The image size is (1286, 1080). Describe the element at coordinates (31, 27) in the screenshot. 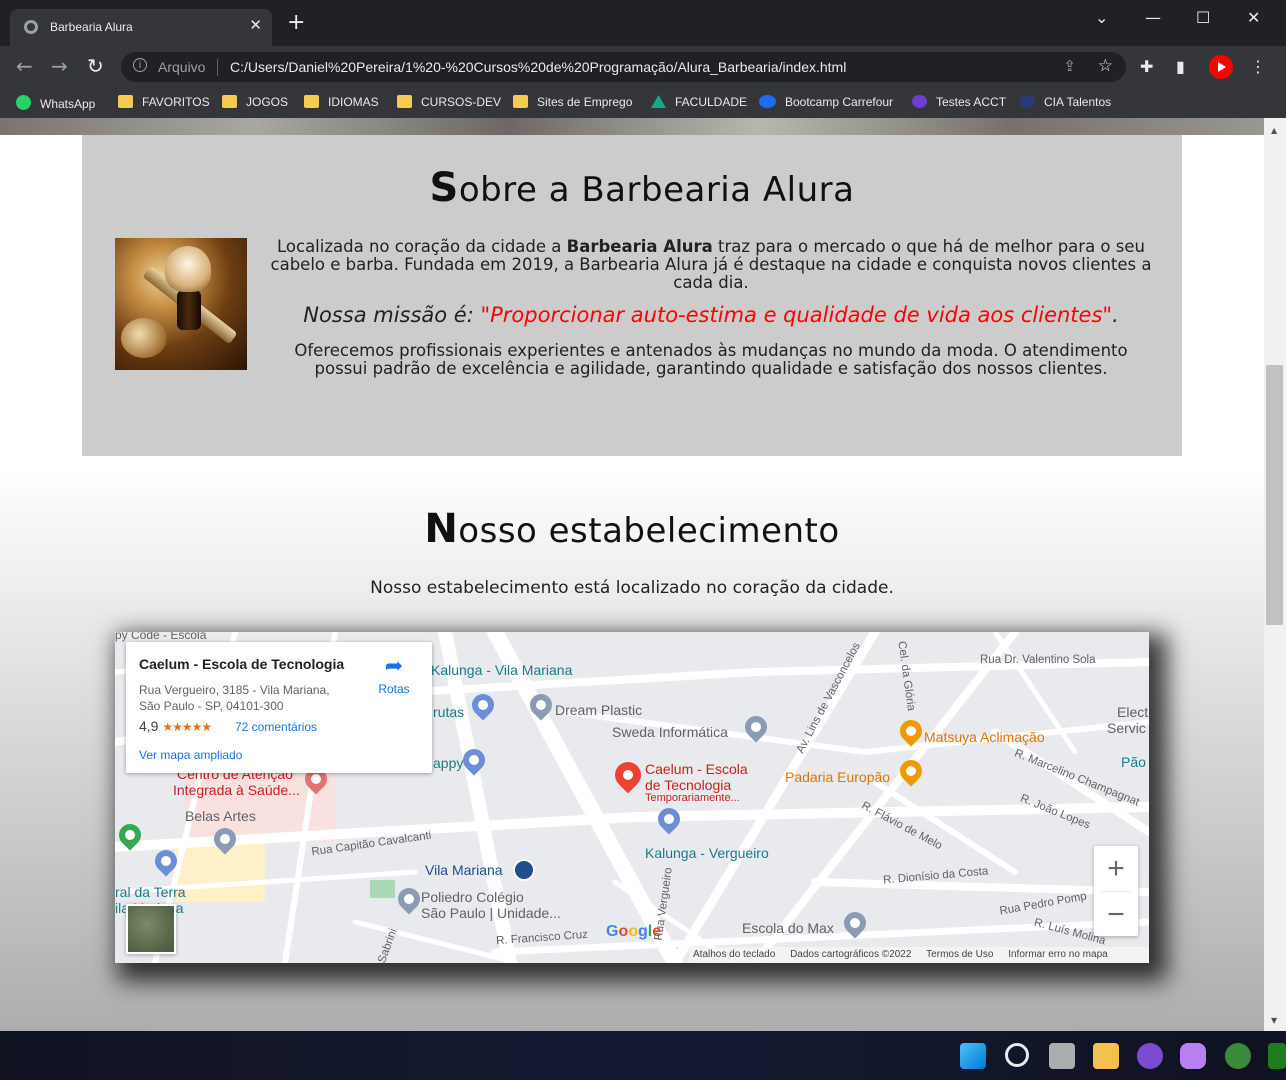

I see `globe-icon` at that location.